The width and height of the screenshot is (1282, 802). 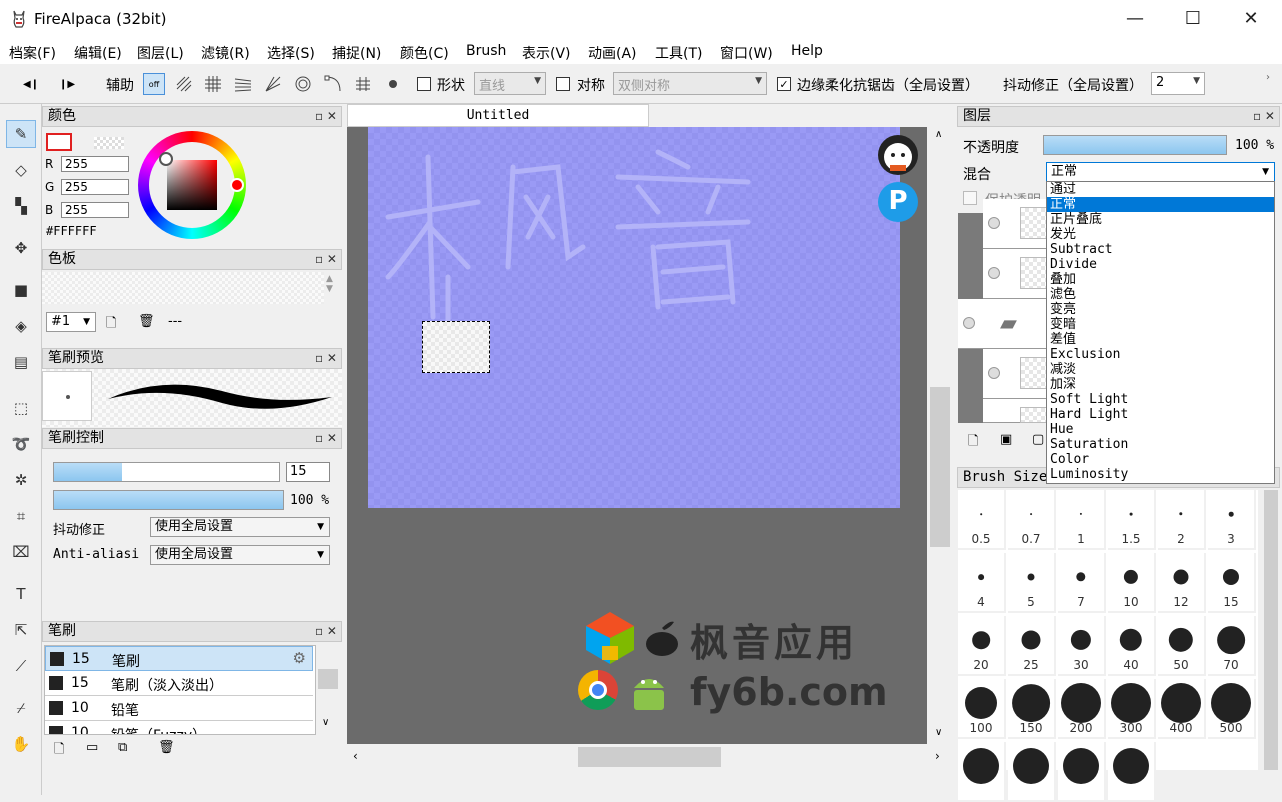 What do you see at coordinates (329, 284) in the screenshot?
I see `palette-scroll-icon: ▲ ▼` at bounding box center [329, 284].